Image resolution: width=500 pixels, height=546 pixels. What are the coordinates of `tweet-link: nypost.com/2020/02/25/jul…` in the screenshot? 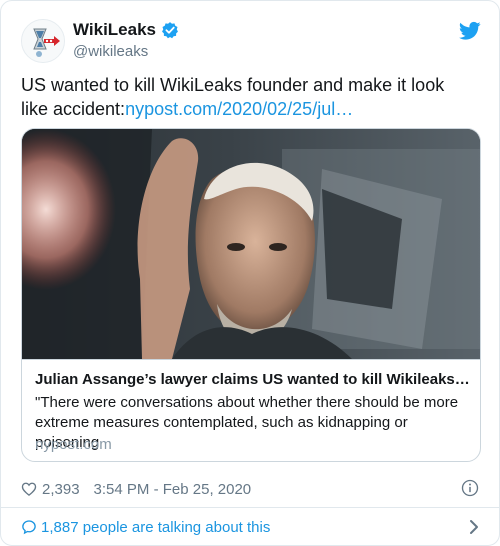 It's located at (239, 109).